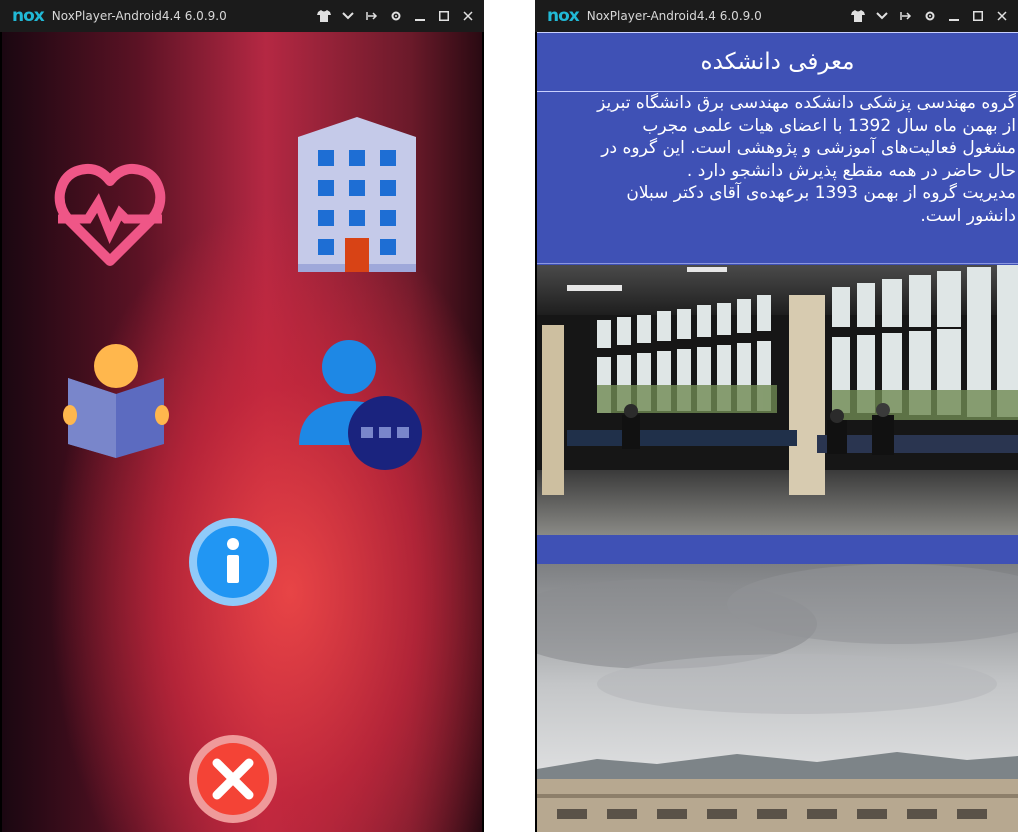 The image size is (1018, 832). I want to click on description-line: حال حاضر در همه مقطع پذیرش دانشجو دارد ., so click(851, 170).